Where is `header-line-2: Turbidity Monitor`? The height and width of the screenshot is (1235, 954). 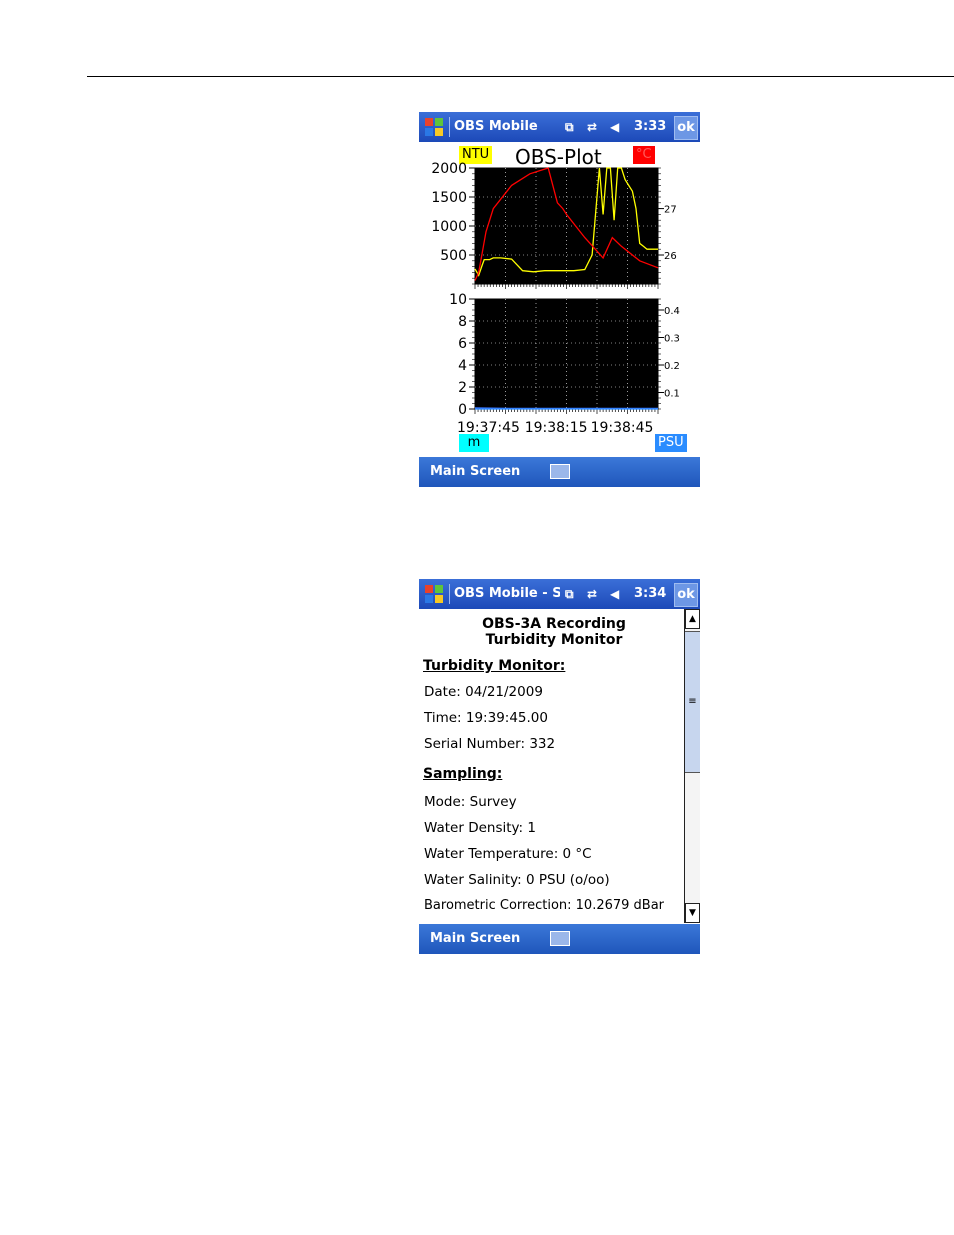 header-line-2: Turbidity Monitor is located at coordinates (554, 640).